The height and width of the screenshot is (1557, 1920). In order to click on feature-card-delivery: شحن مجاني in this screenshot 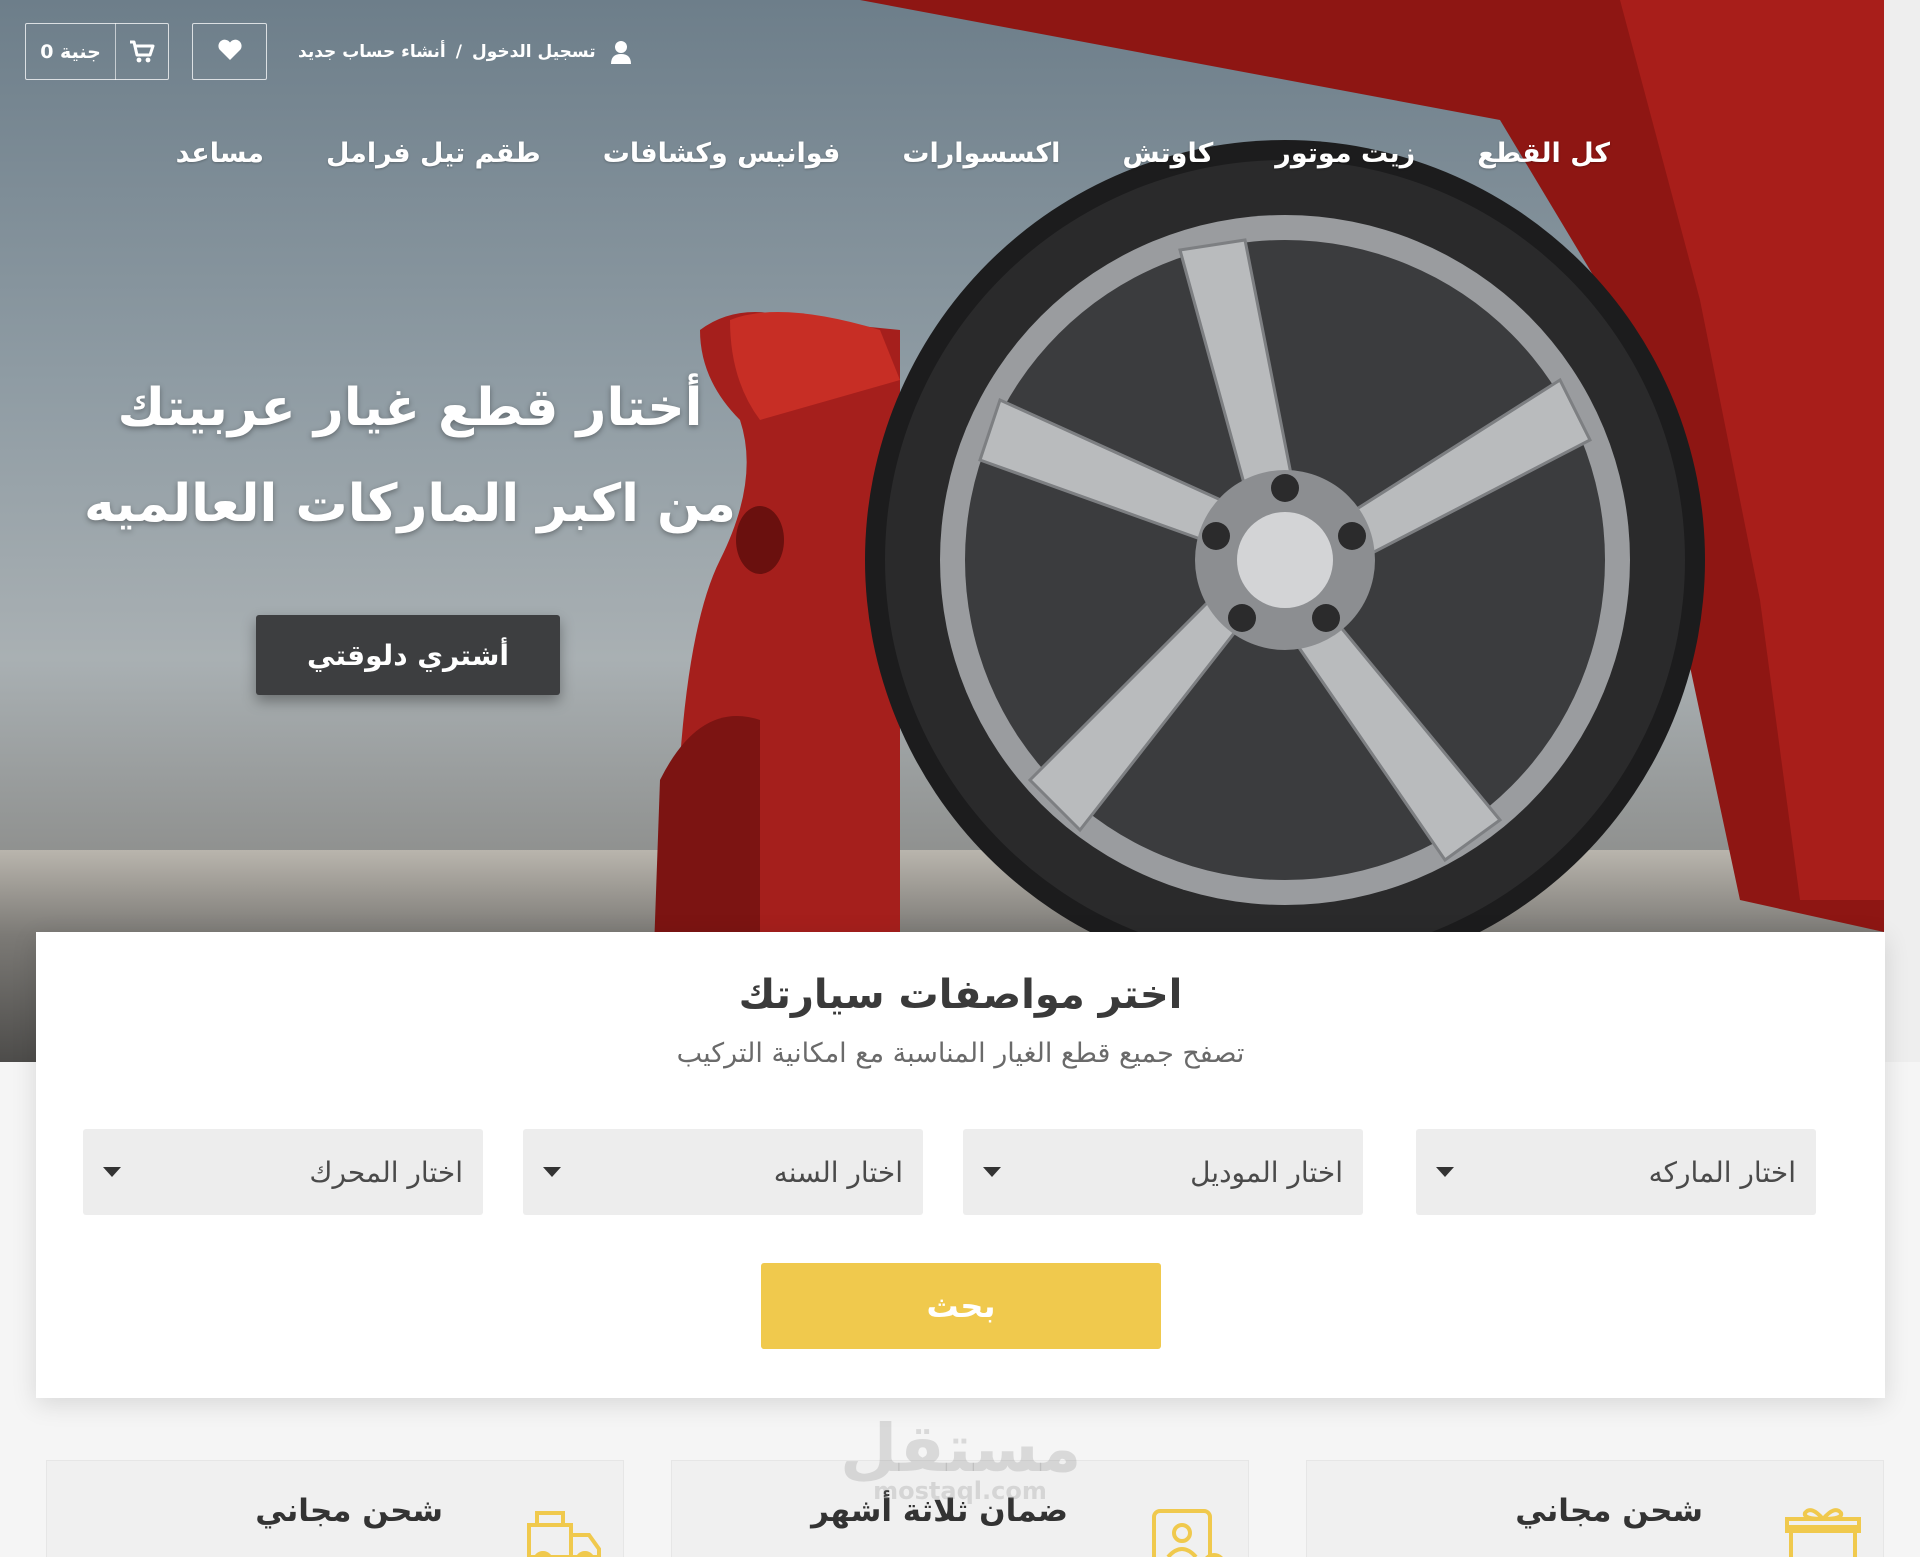, I will do `click(335, 1508)`.